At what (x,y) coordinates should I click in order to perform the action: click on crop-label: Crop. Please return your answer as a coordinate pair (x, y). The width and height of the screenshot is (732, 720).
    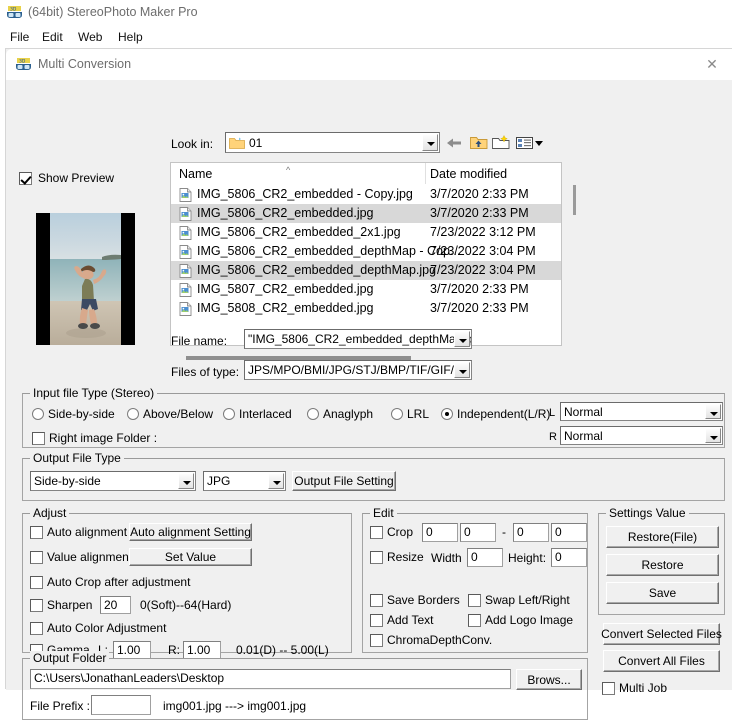
    Looking at the image, I should click on (400, 532).